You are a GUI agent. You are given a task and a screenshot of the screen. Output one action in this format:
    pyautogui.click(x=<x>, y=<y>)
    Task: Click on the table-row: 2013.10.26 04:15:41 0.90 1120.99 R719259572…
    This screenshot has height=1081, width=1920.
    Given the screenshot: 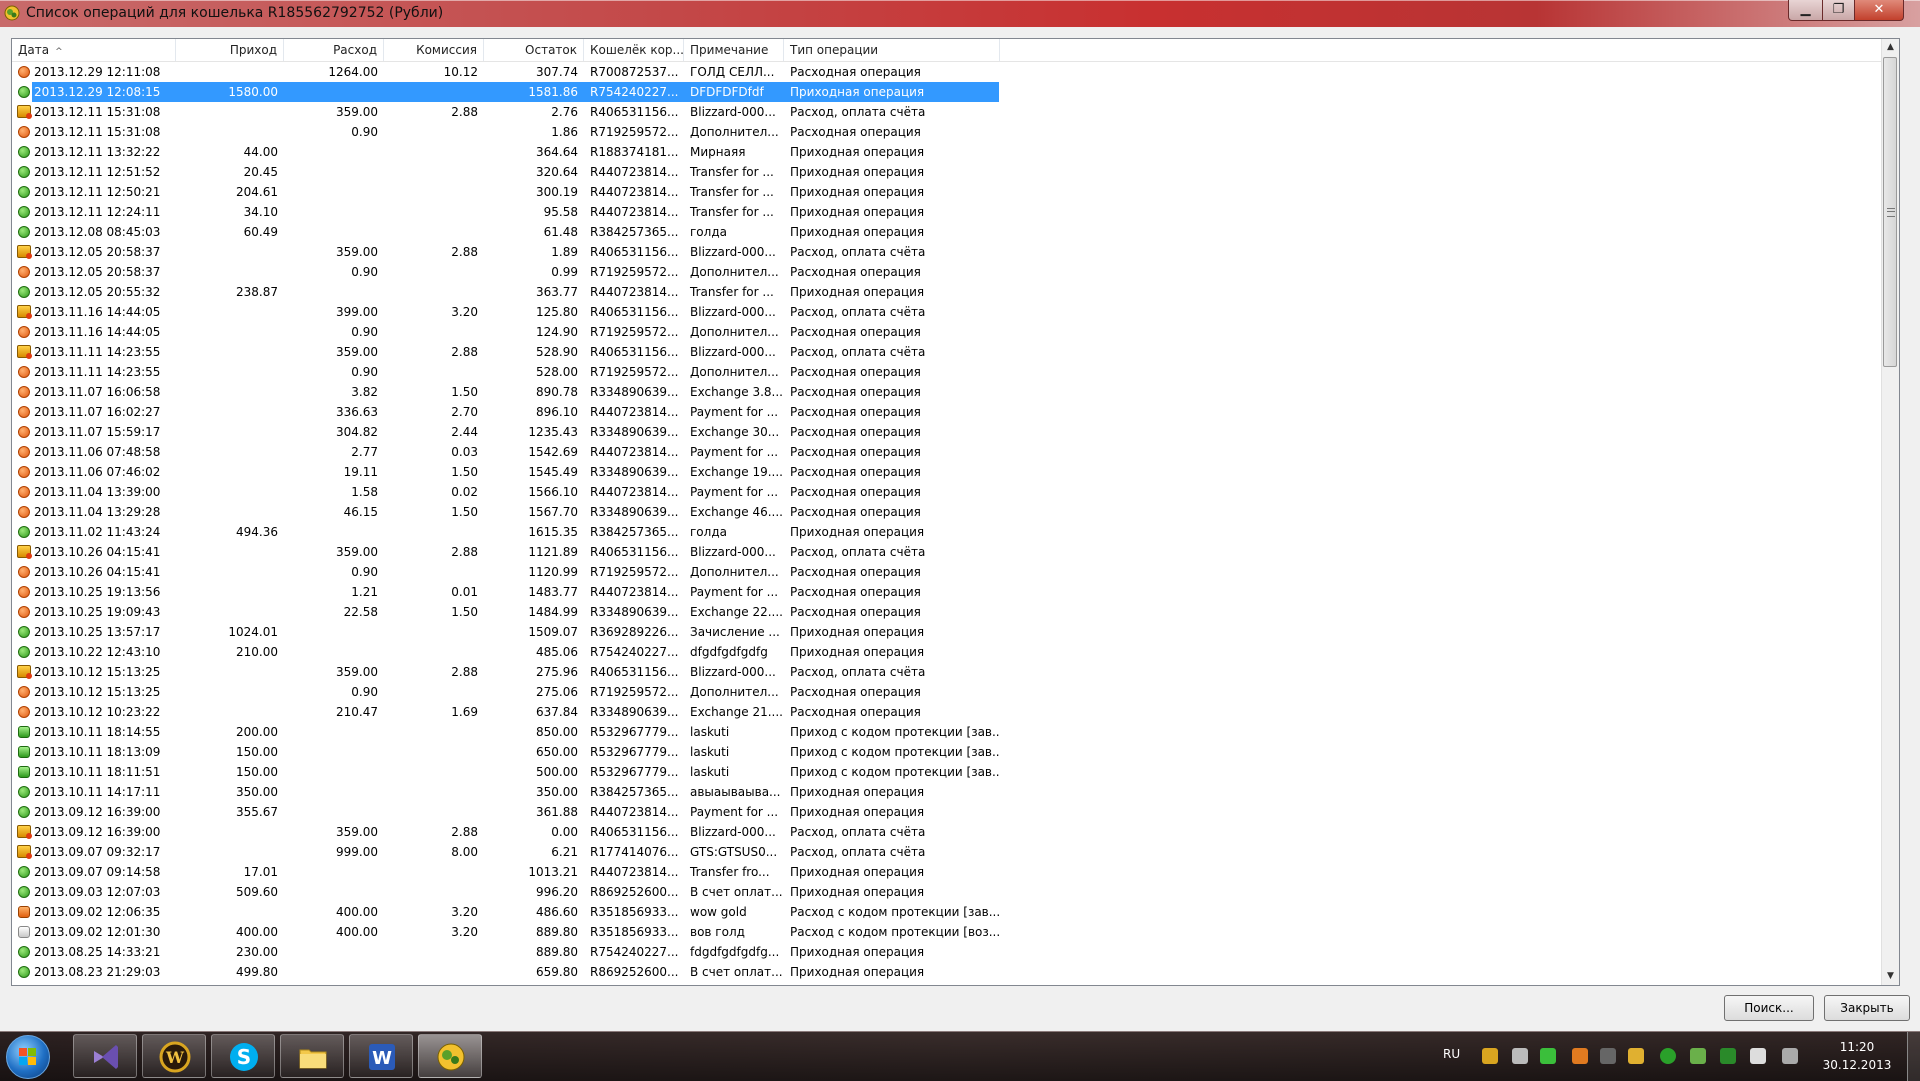 What is the action you would take?
    pyautogui.click(x=950, y=572)
    